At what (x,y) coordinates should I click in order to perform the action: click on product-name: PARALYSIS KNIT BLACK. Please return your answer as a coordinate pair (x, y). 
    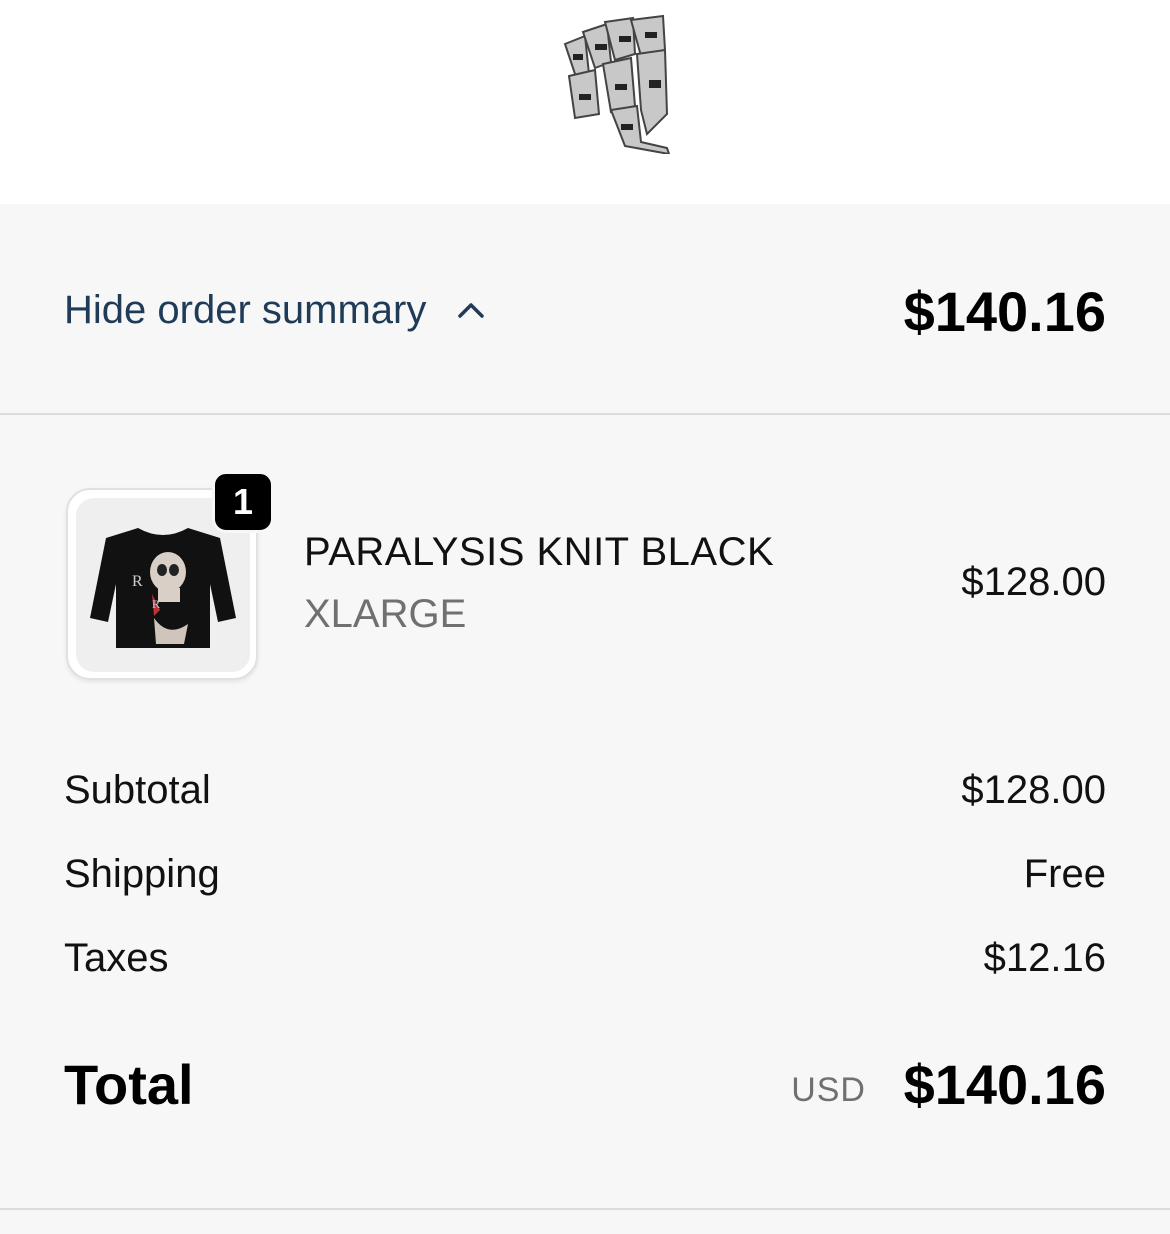
    Looking at the image, I should click on (539, 552).